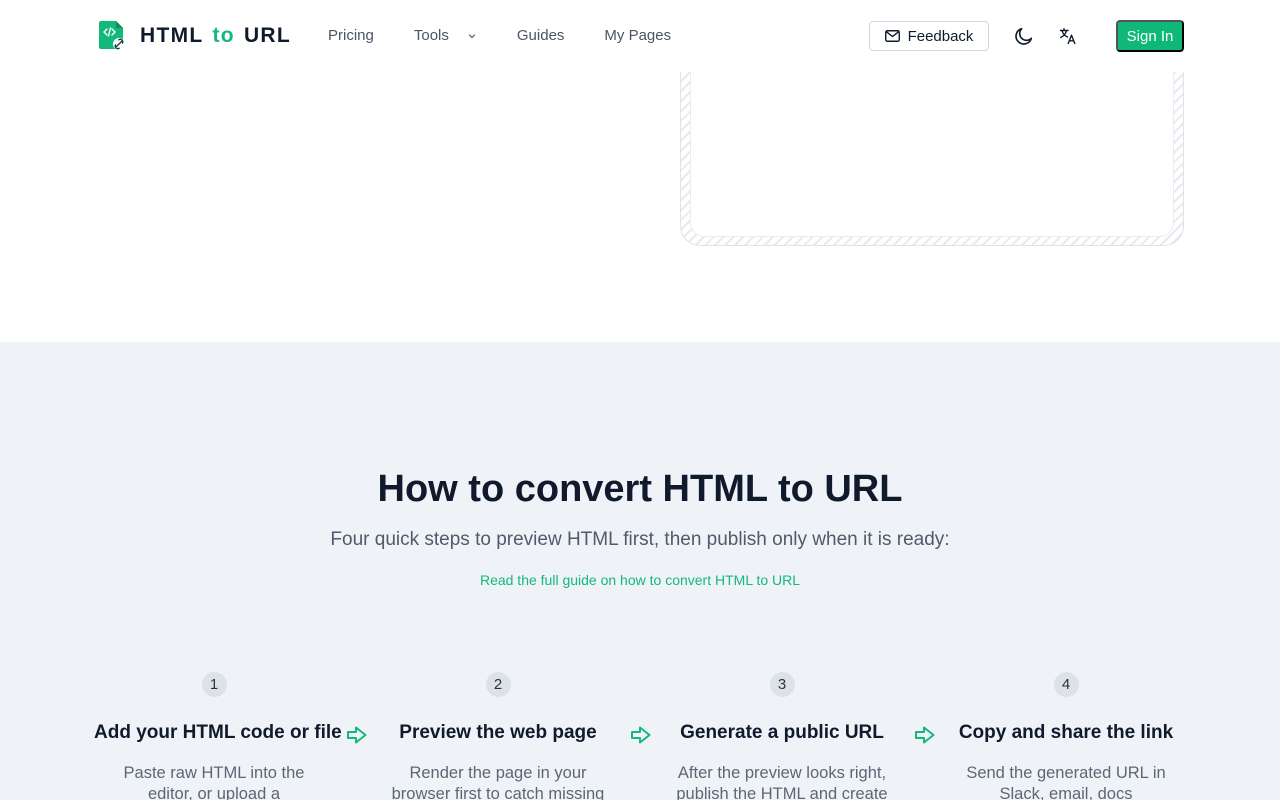 This screenshot has height=800, width=1280. What do you see at coordinates (471, 35) in the screenshot?
I see `chevron-down-icon` at bounding box center [471, 35].